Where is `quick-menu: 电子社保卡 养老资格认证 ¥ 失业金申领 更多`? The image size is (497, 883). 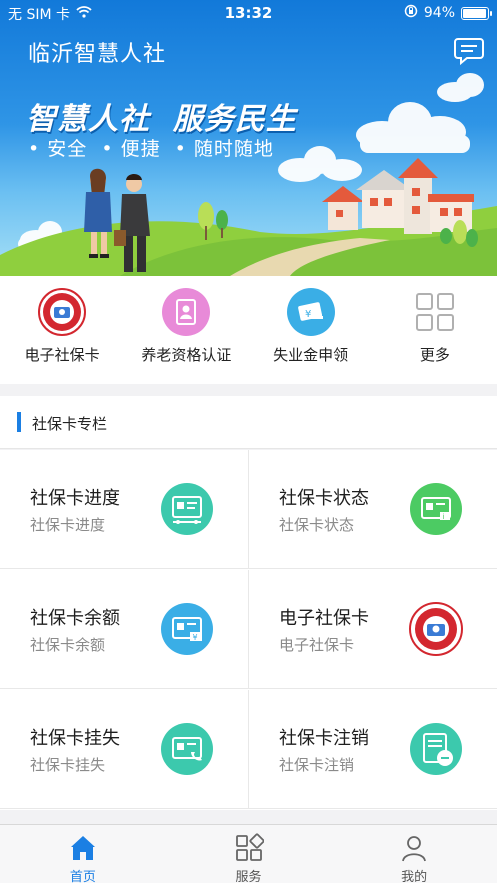 quick-menu: 电子社保卡 养老资格认证 ¥ 失业金申领 更多 is located at coordinates (248, 330).